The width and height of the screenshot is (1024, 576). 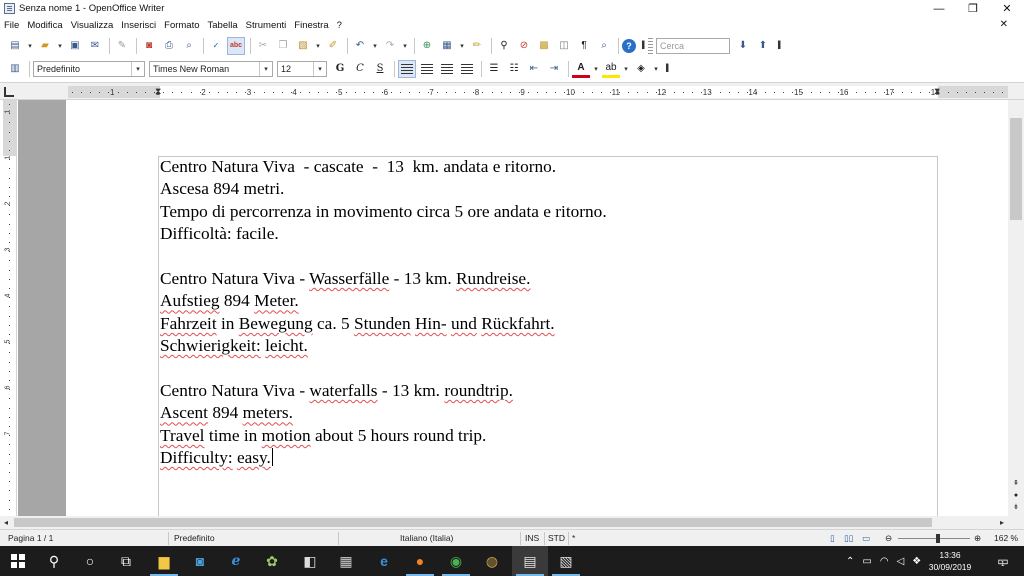 What do you see at coordinates (75, 46) in the screenshot?
I see `save-icon: ▣` at bounding box center [75, 46].